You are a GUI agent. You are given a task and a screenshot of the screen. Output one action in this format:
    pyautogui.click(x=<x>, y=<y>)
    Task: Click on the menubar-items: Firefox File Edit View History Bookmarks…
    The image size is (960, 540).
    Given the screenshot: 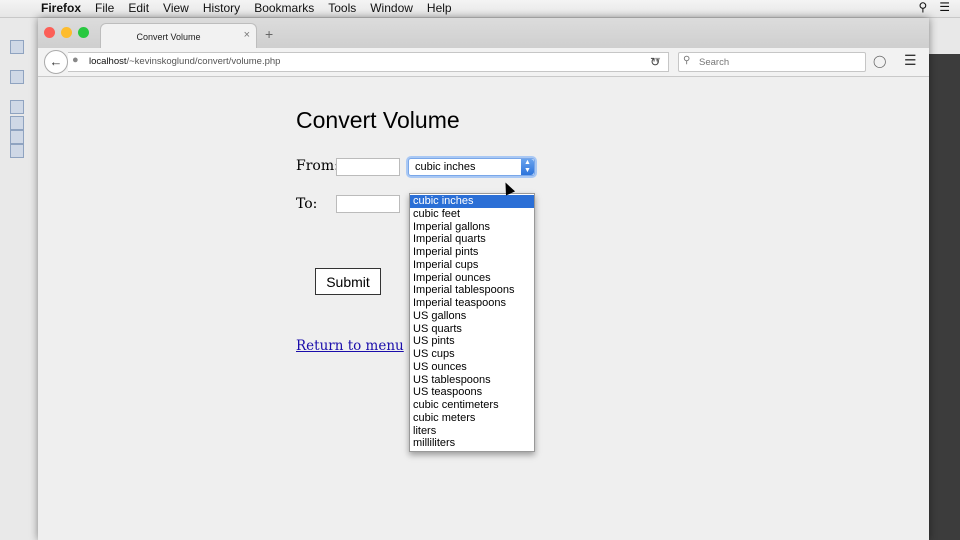 What is the action you would take?
    pyautogui.click(x=253, y=8)
    